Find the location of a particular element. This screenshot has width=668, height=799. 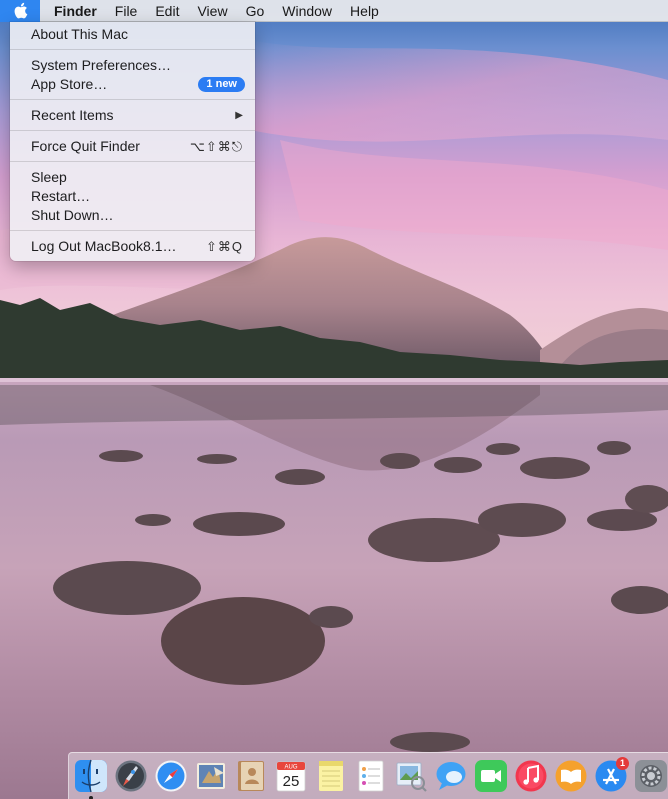

menu-item-label: Recent Items is located at coordinates (72, 115).